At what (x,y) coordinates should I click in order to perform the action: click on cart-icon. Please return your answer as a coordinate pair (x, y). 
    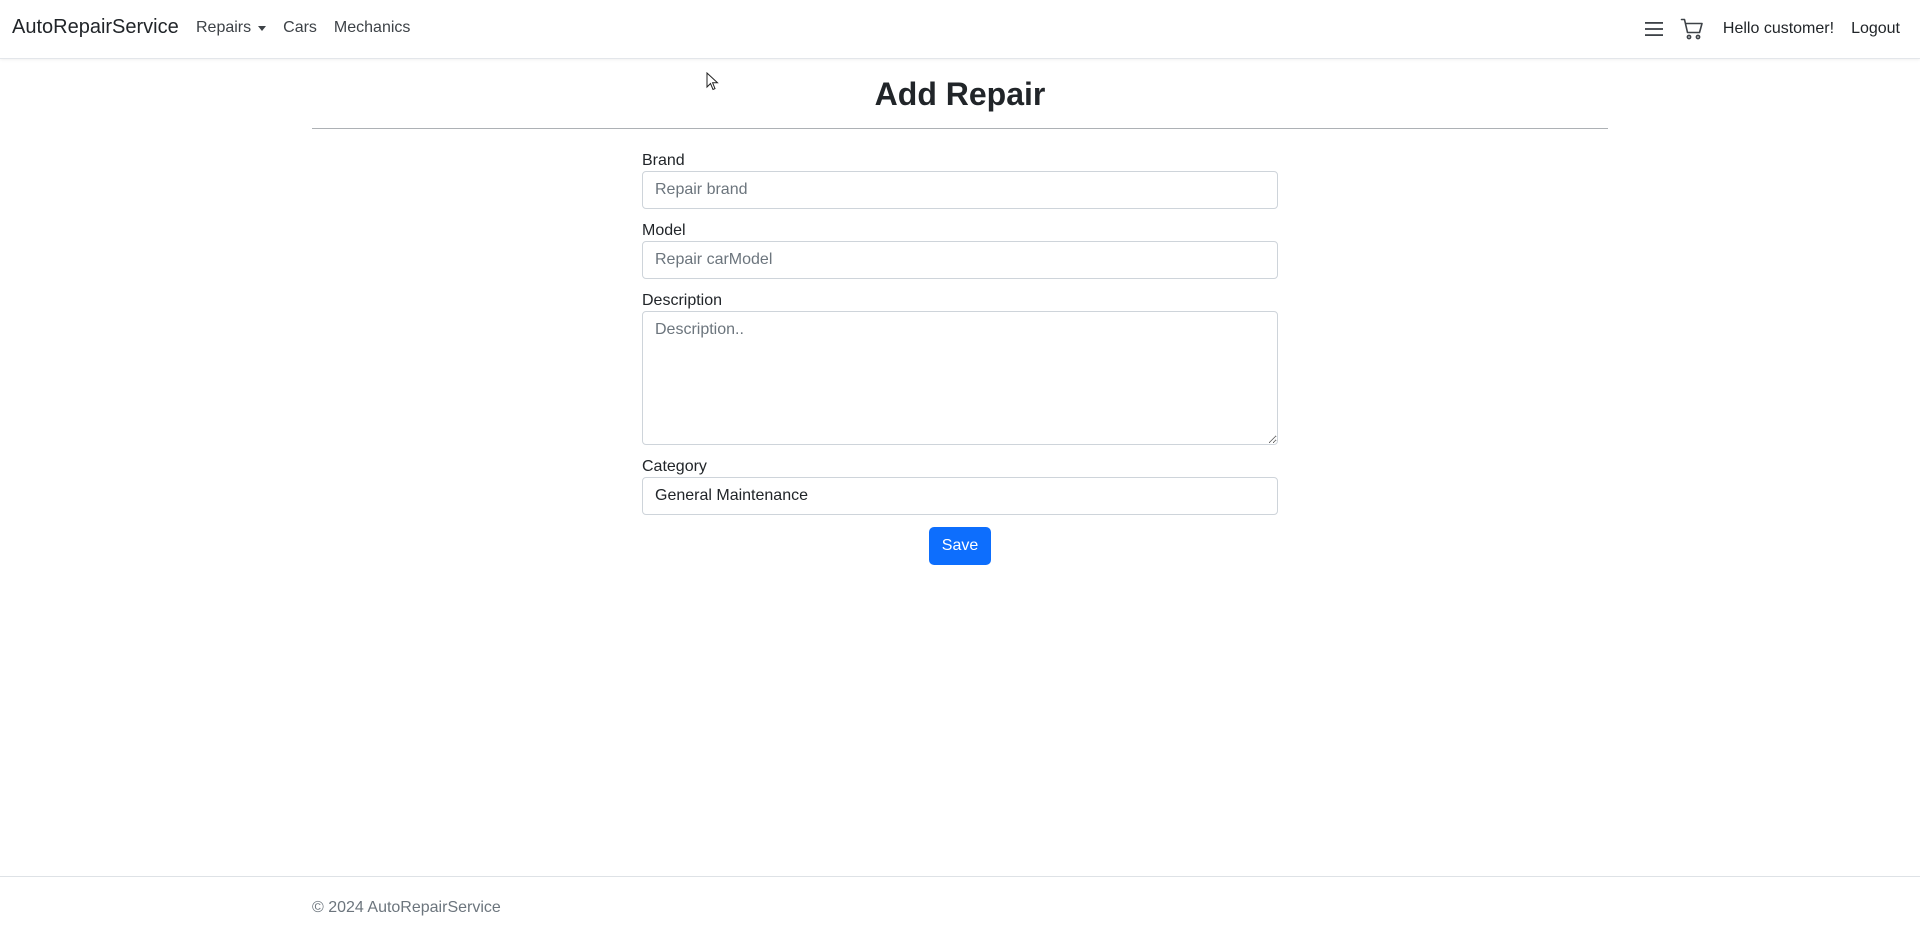
    Looking at the image, I should click on (1692, 29).